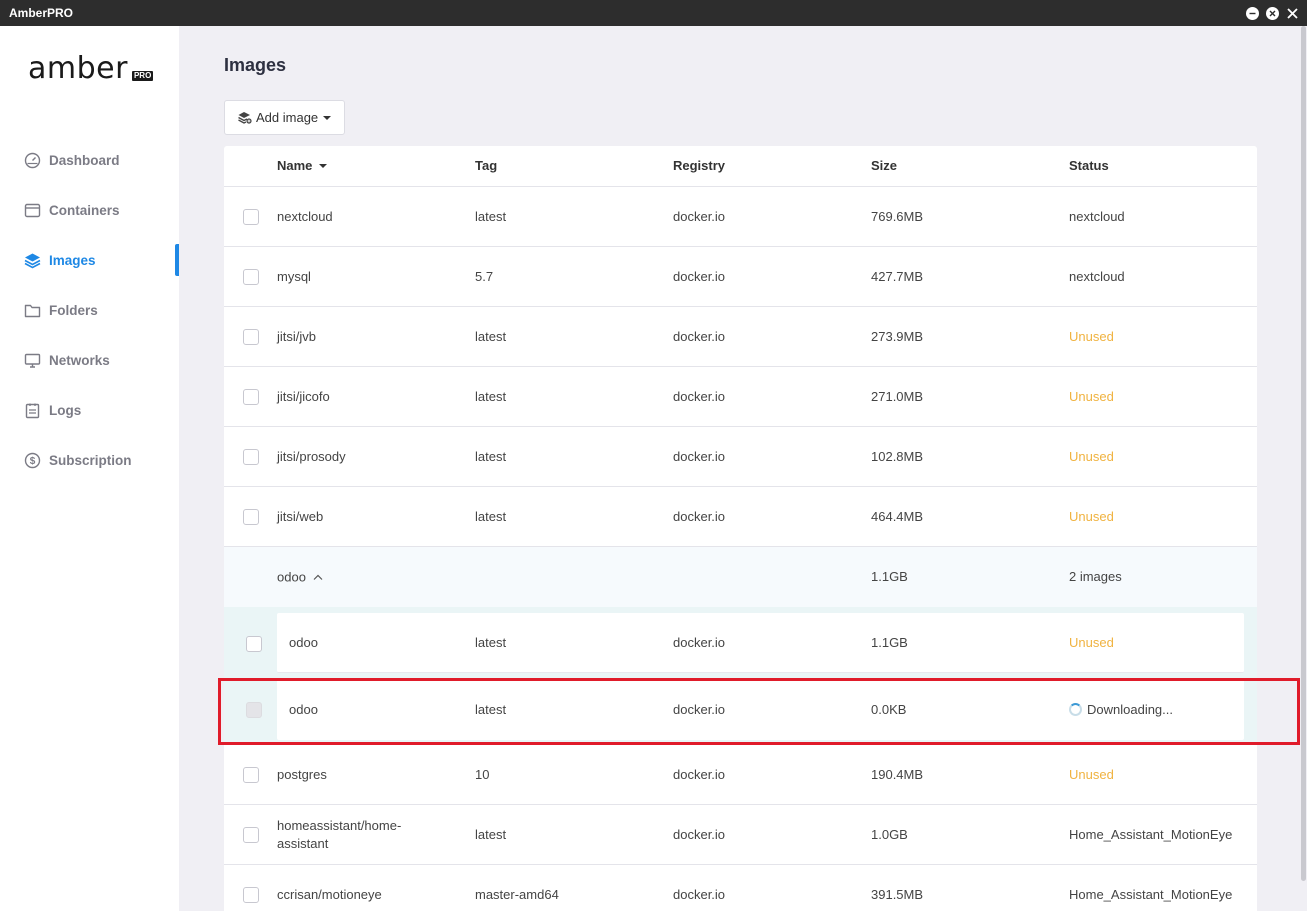 This screenshot has height=911, width=1307. What do you see at coordinates (740, 775) in the screenshot?
I see `table-row: postgres 10 docker.io 190.4MB Unused` at bounding box center [740, 775].